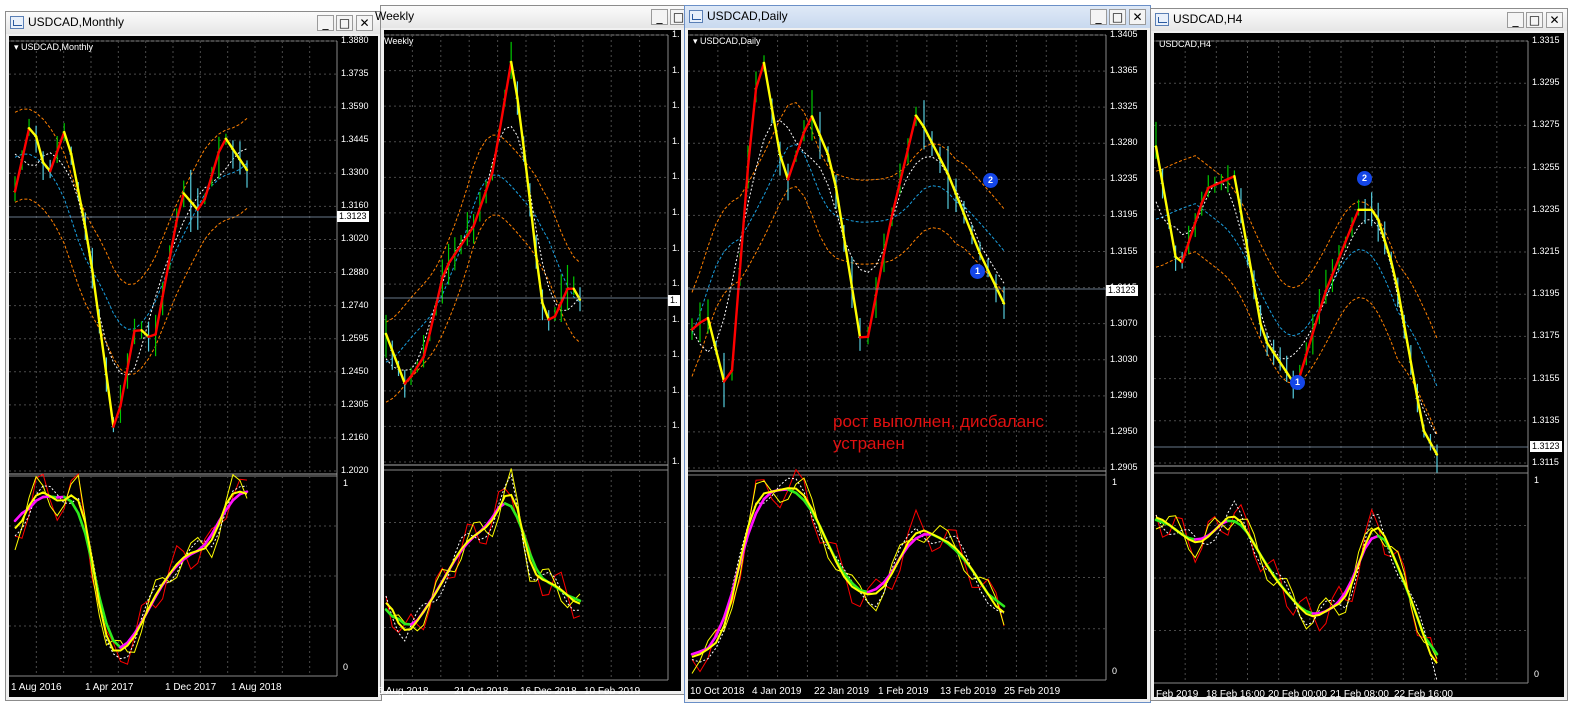  What do you see at coordinates (1124, 178) in the screenshot?
I see `price-tick-label: 1.3235` at bounding box center [1124, 178].